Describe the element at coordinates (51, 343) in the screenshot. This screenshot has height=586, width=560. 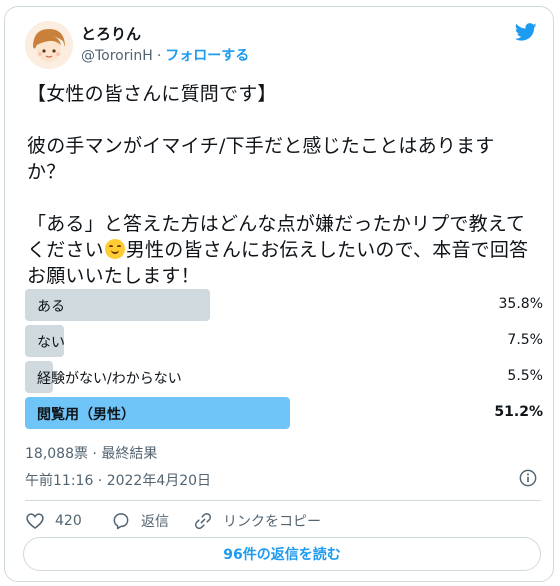
I see `poll-option-label: ない` at that location.